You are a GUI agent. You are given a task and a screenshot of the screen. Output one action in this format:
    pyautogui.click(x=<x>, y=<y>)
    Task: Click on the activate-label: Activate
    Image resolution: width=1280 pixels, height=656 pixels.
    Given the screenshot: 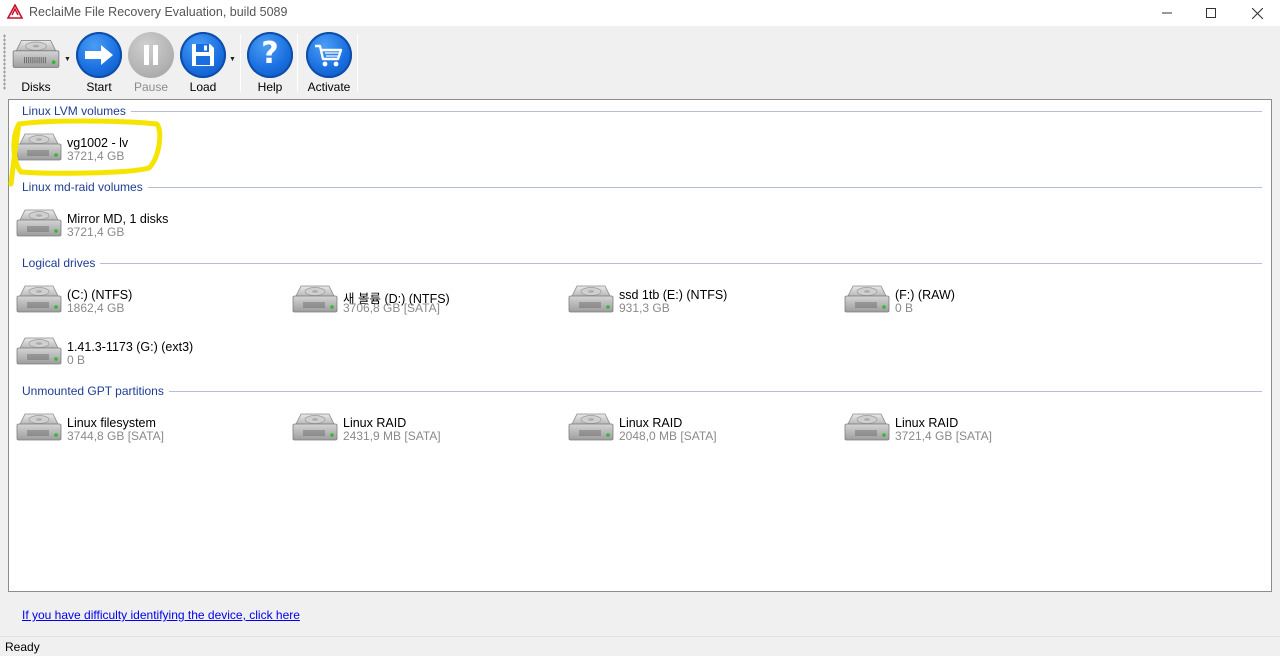 What is the action you would take?
    pyautogui.click(x=329, y=87)
    